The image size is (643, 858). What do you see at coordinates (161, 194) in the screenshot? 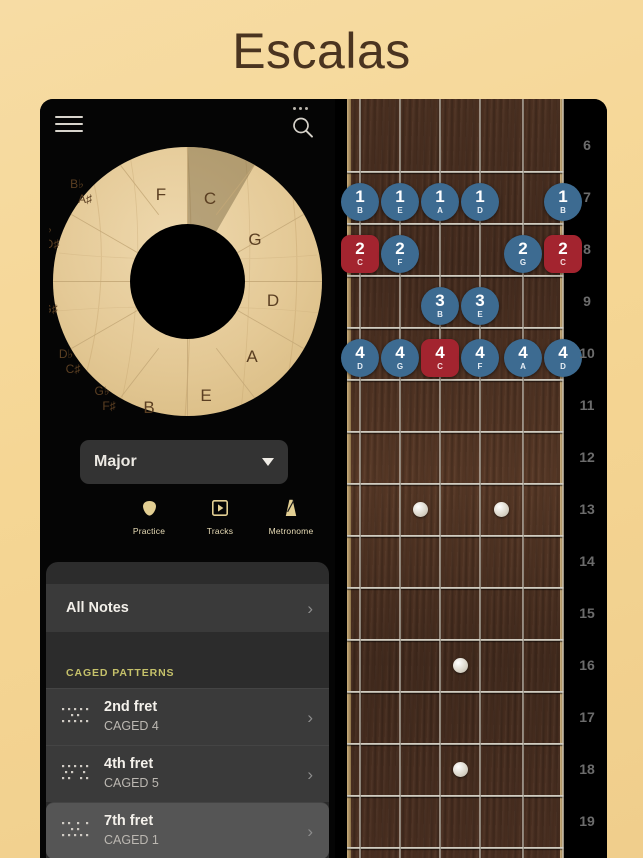
I see `wheel-label-F: F` at bounding box center [161, 194].